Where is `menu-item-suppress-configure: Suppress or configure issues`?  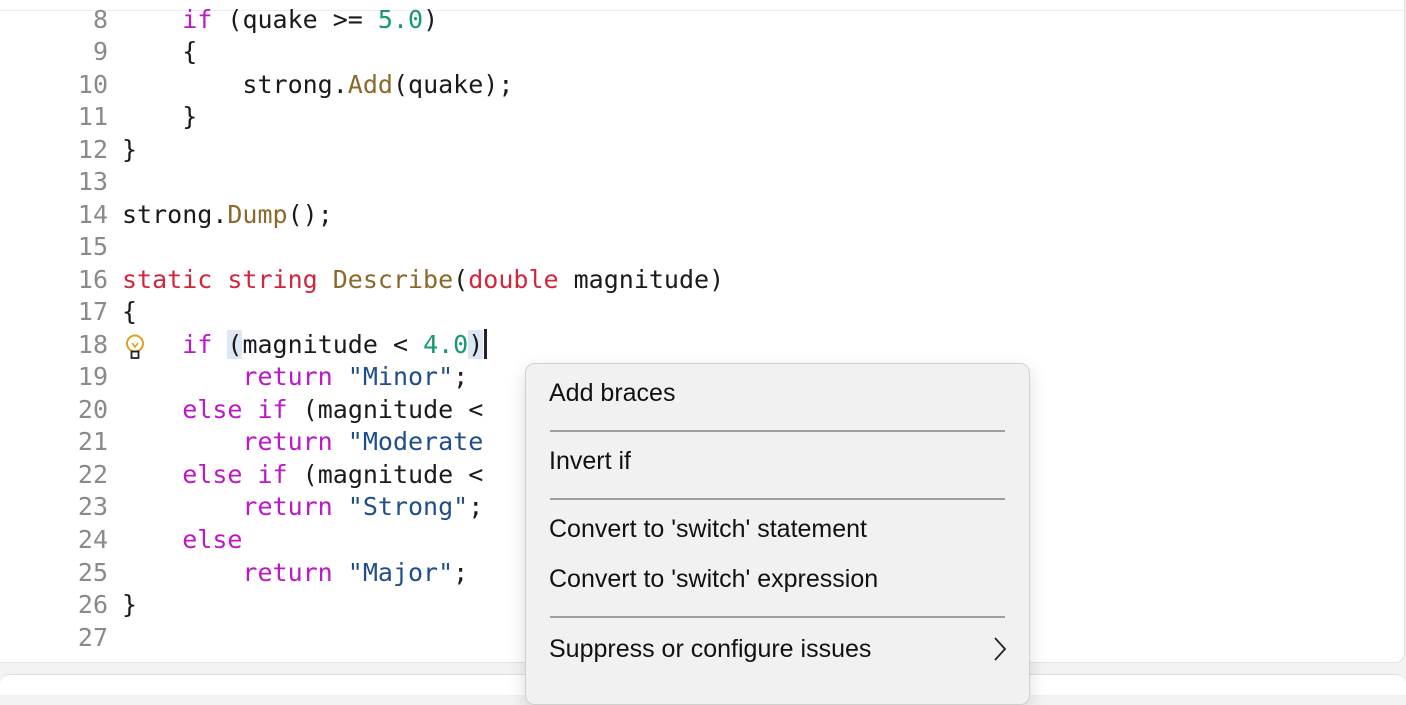
menu-item-suppress-configure: Suppress or configure issues is located at coordinates (778, 649).